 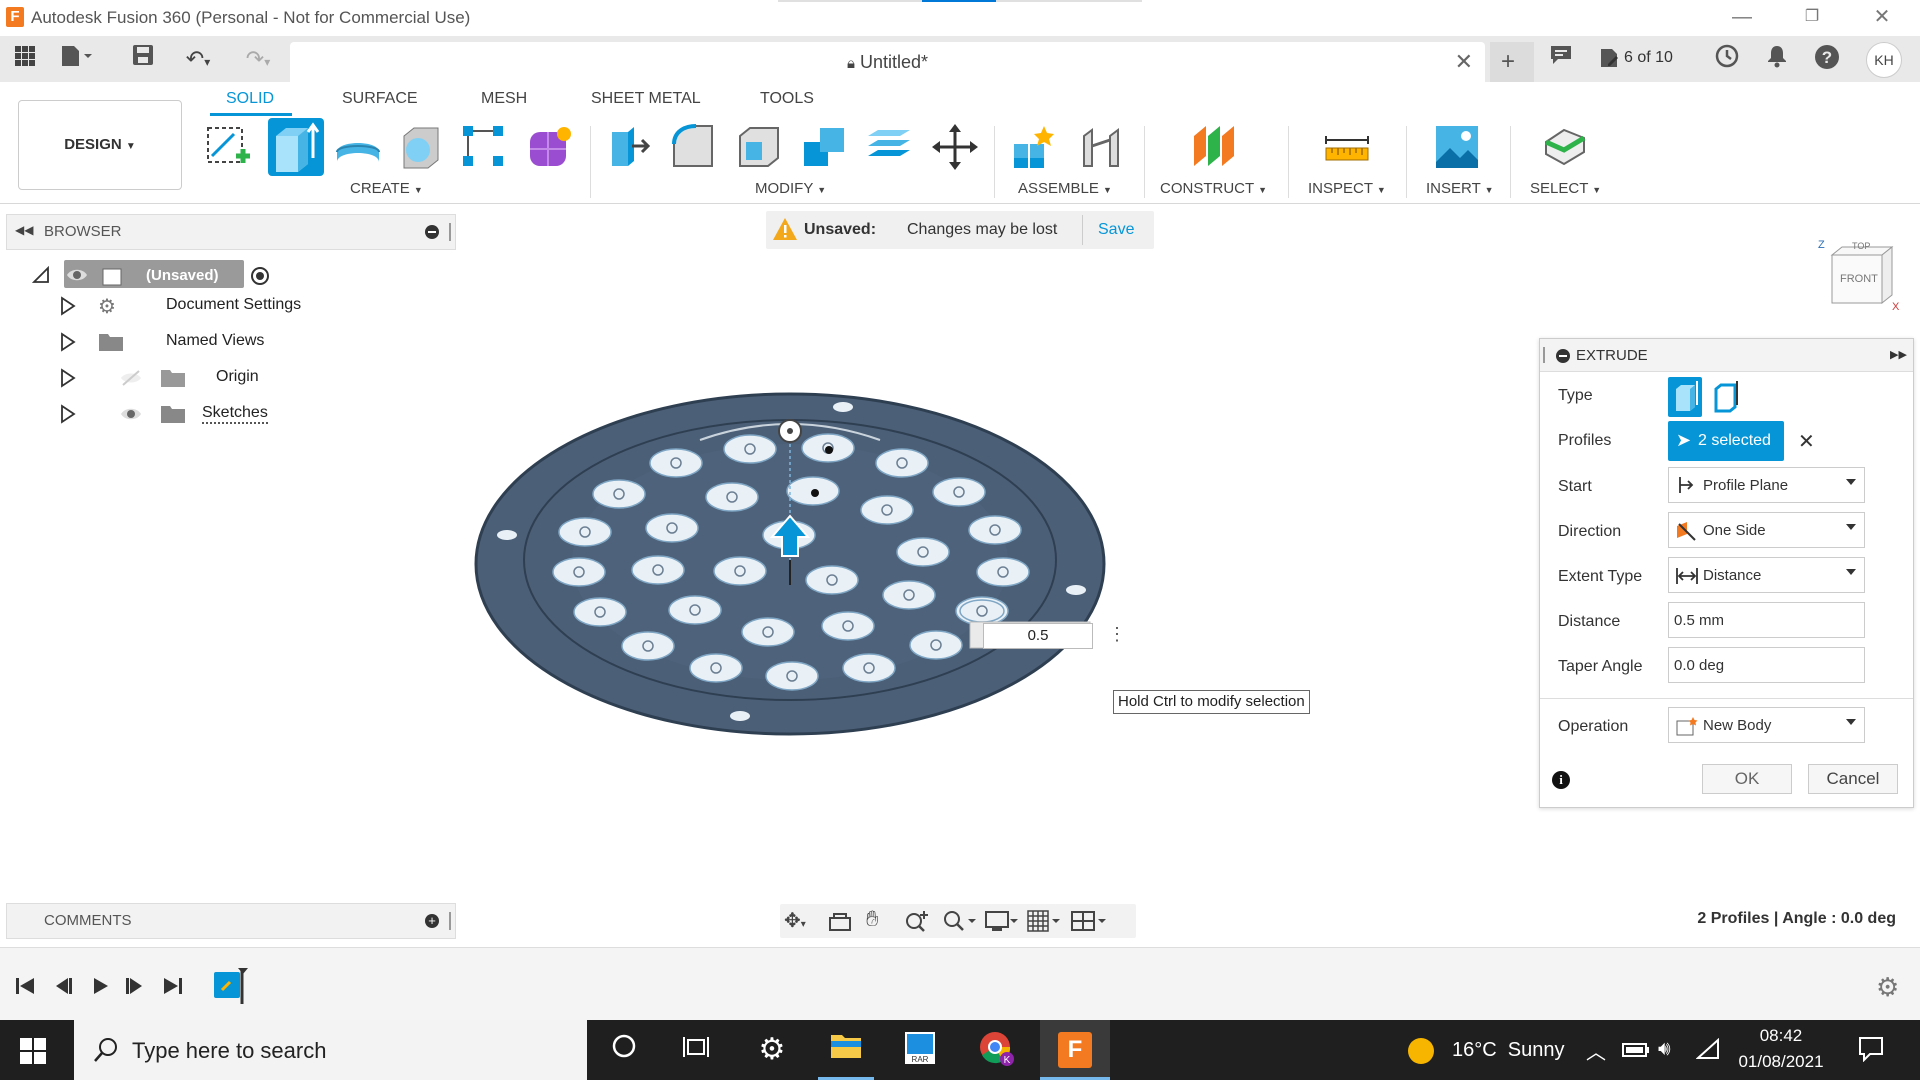 I want to click on extrude-dialog-header: EXTRUDE ▶▶, so click(x=1726, y=355).